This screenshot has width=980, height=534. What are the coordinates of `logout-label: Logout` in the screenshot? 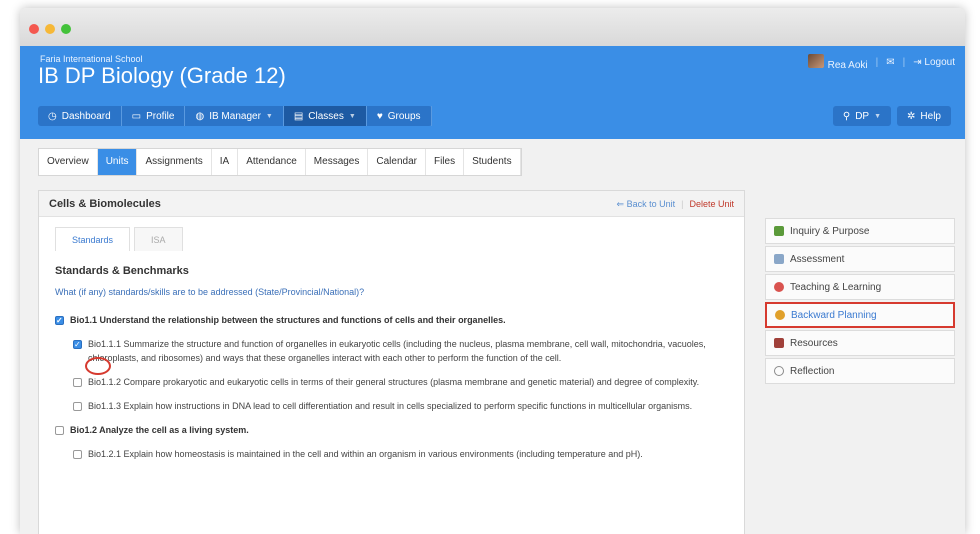 It's located at (939, 62).